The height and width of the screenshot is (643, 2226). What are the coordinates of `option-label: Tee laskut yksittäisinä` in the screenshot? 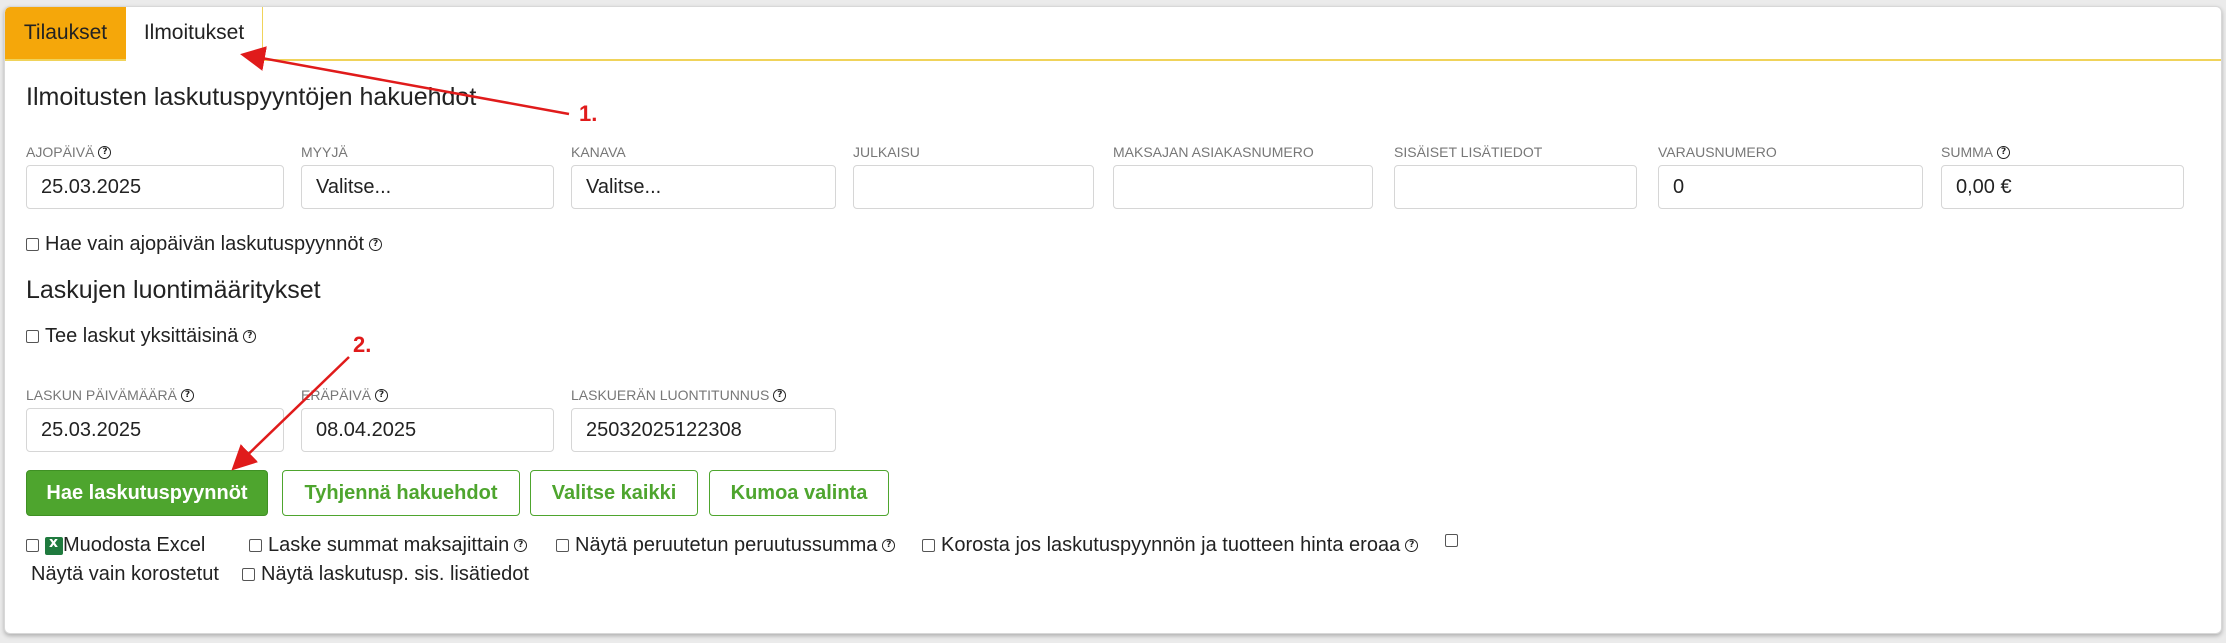 It's located at (142, 336).